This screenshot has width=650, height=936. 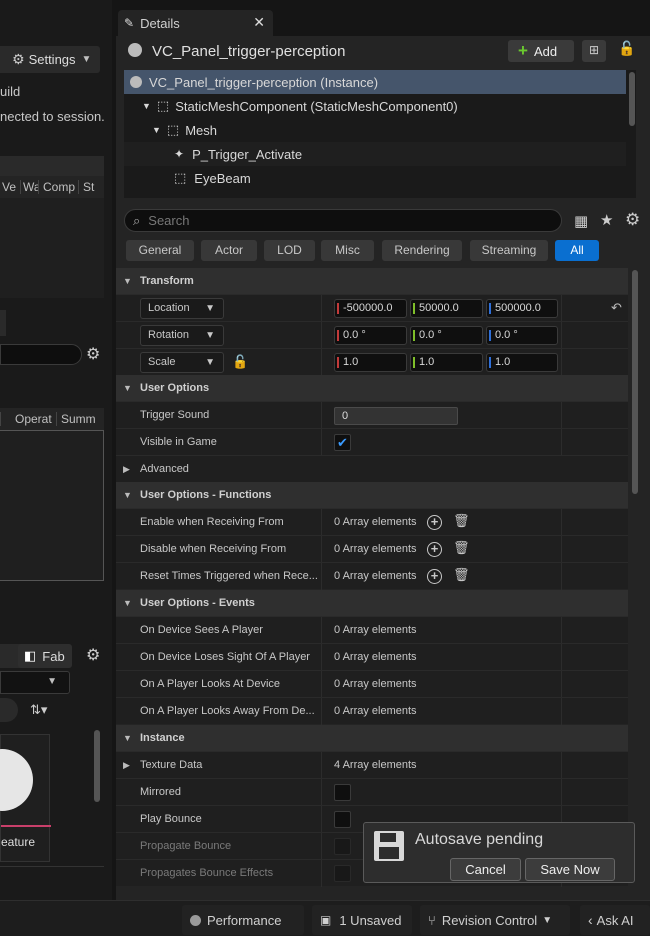 What do you see at coordinates (489, 920) in the screenshot?
I see `revision-label: Revision Control` at bounding box center [489, 920].